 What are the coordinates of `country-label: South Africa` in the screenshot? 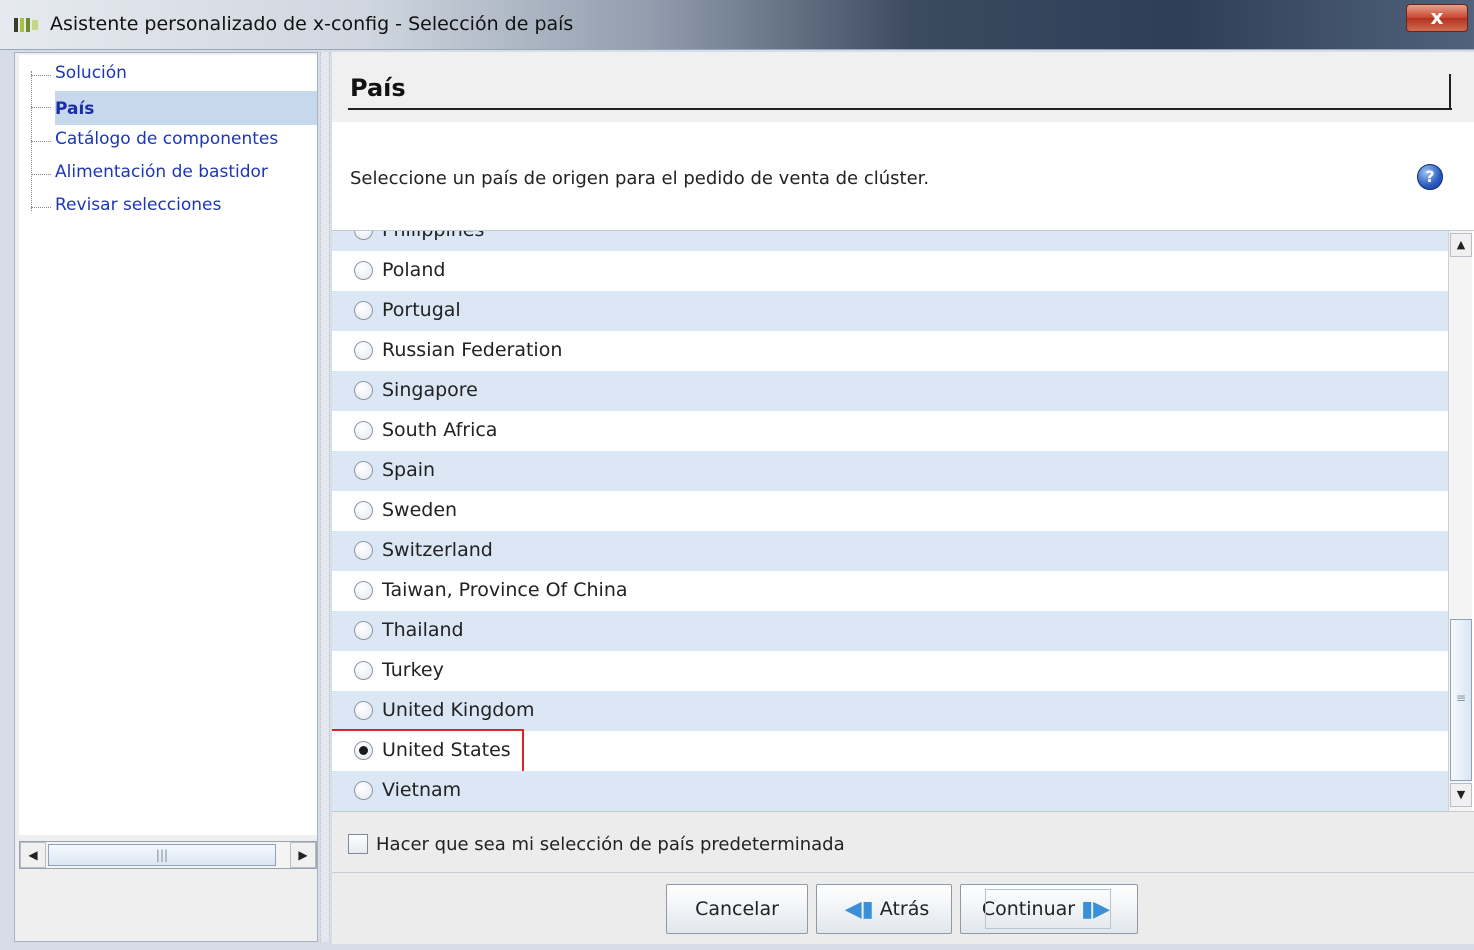 It's located at (439, 430).